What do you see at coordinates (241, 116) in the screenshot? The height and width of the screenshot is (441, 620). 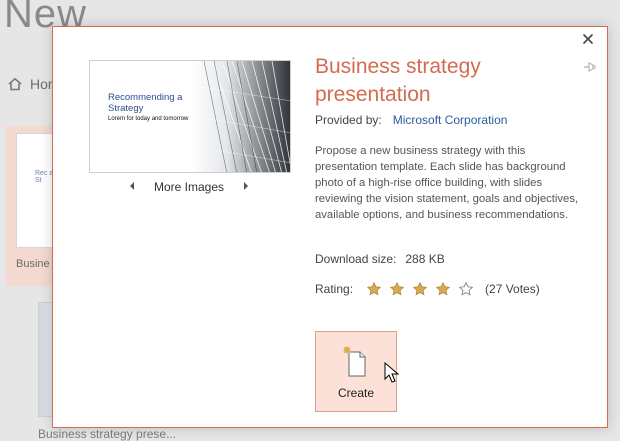 I see `building-photo` at bounding box center [241, 116].